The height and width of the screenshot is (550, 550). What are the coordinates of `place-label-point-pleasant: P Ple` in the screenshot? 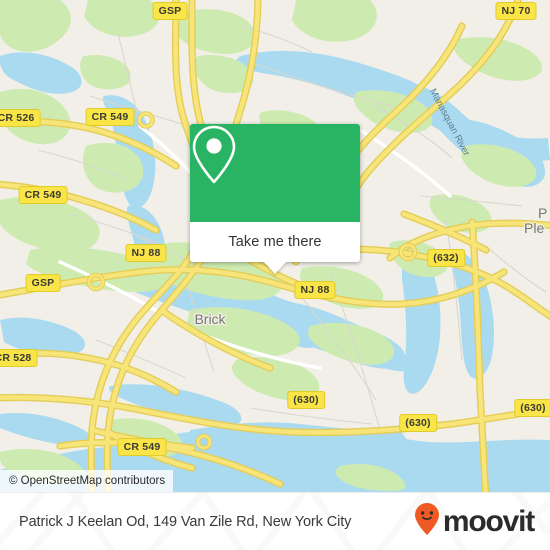 It's located at (536, 220).